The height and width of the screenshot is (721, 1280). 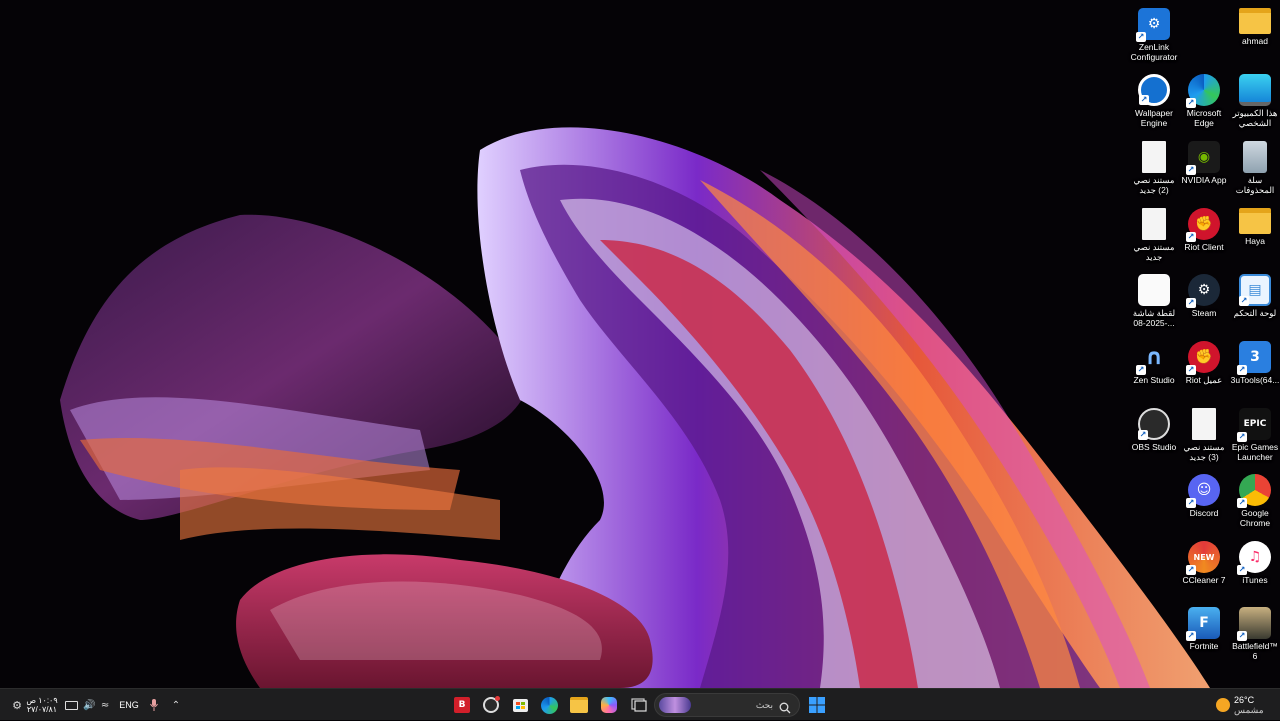 What do you see at coordinates (1254, 561) in the screenshot?
I see `desktop-icon: ♫ ↗ iTunes` at bounding box center [1254, 561].